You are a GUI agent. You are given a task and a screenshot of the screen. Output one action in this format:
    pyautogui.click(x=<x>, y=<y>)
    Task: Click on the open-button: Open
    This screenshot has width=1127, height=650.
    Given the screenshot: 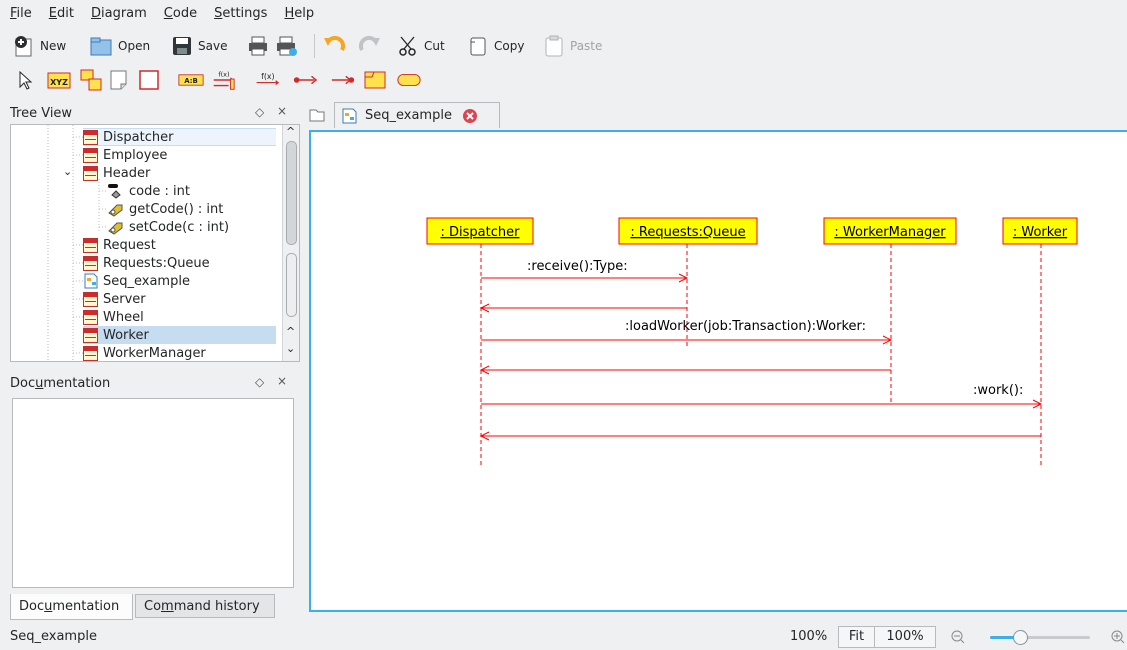 What is the action you would take?
    pyautogui.click(x=119, y=46)
    